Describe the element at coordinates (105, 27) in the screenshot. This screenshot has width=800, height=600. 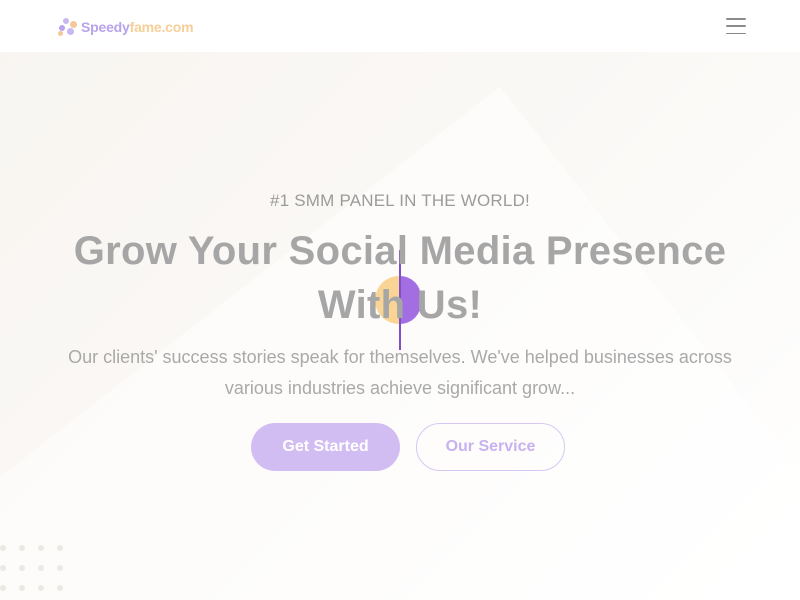
I see `logo-text-speedy: Speedy` at that location.